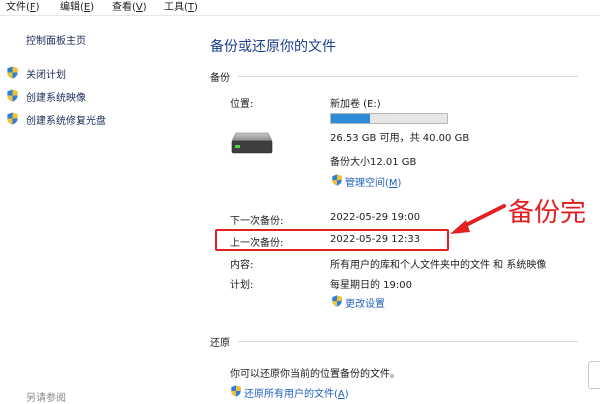  Describe the element at coordinates (220, 343) in the screenshot. I see `restore-section-heading: 还原` at that location.